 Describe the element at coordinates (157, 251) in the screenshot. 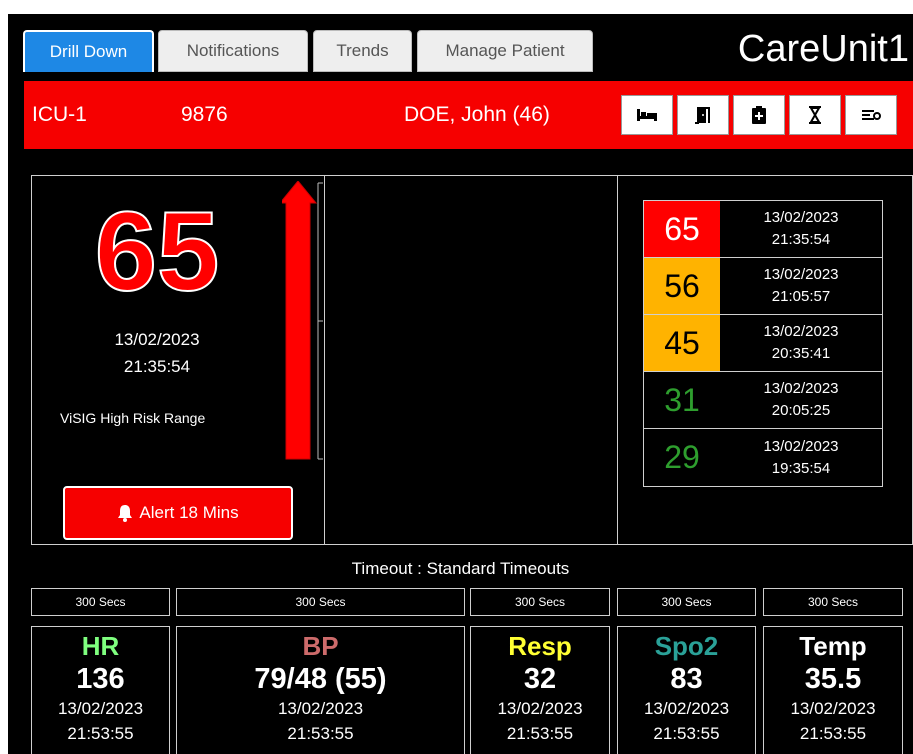

I see `risk-score-value: 65` at that location.